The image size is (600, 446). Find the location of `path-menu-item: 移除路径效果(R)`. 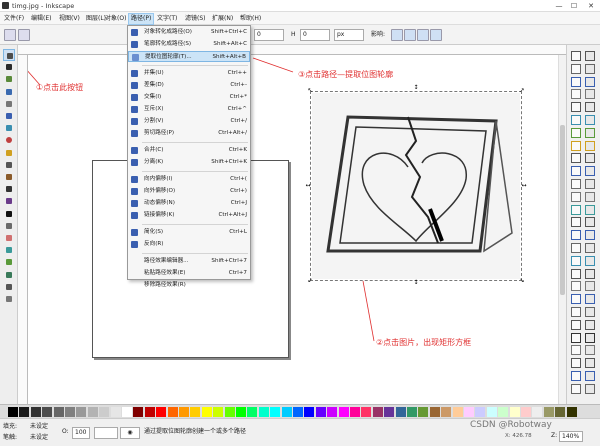

path-menu-item: 移除路径效果(R) is located at coordinates (189, 285).